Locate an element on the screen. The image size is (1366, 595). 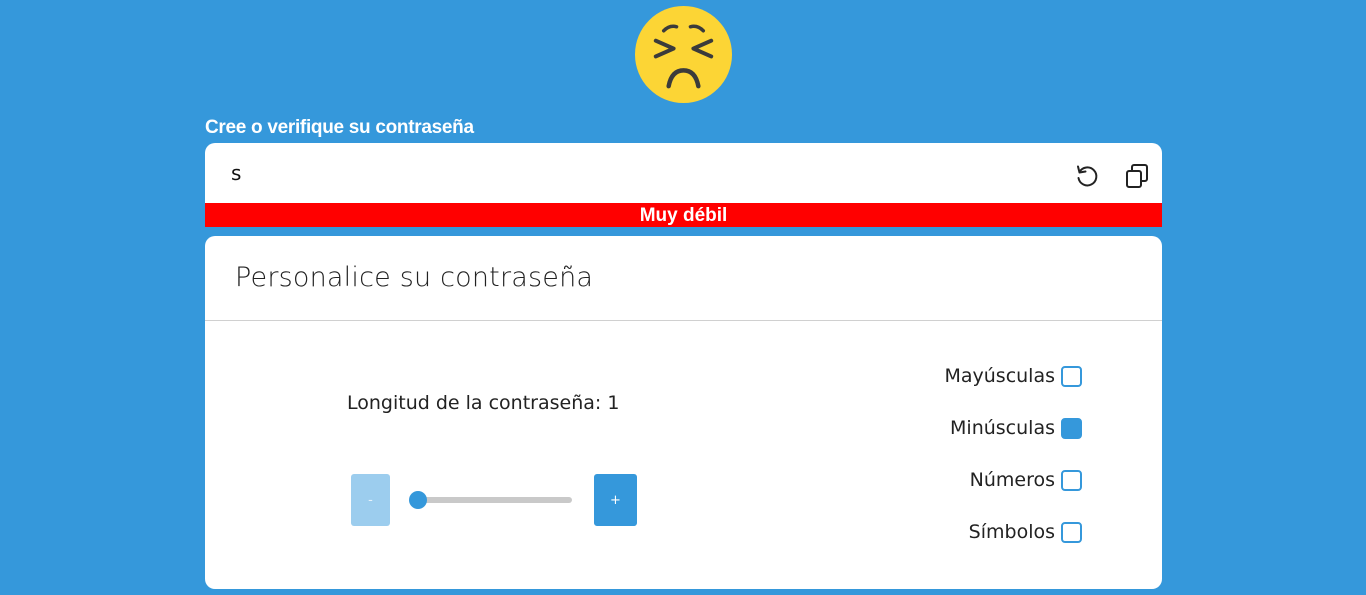
option-label: Mayúsculas is located at coordinates (999, 376).